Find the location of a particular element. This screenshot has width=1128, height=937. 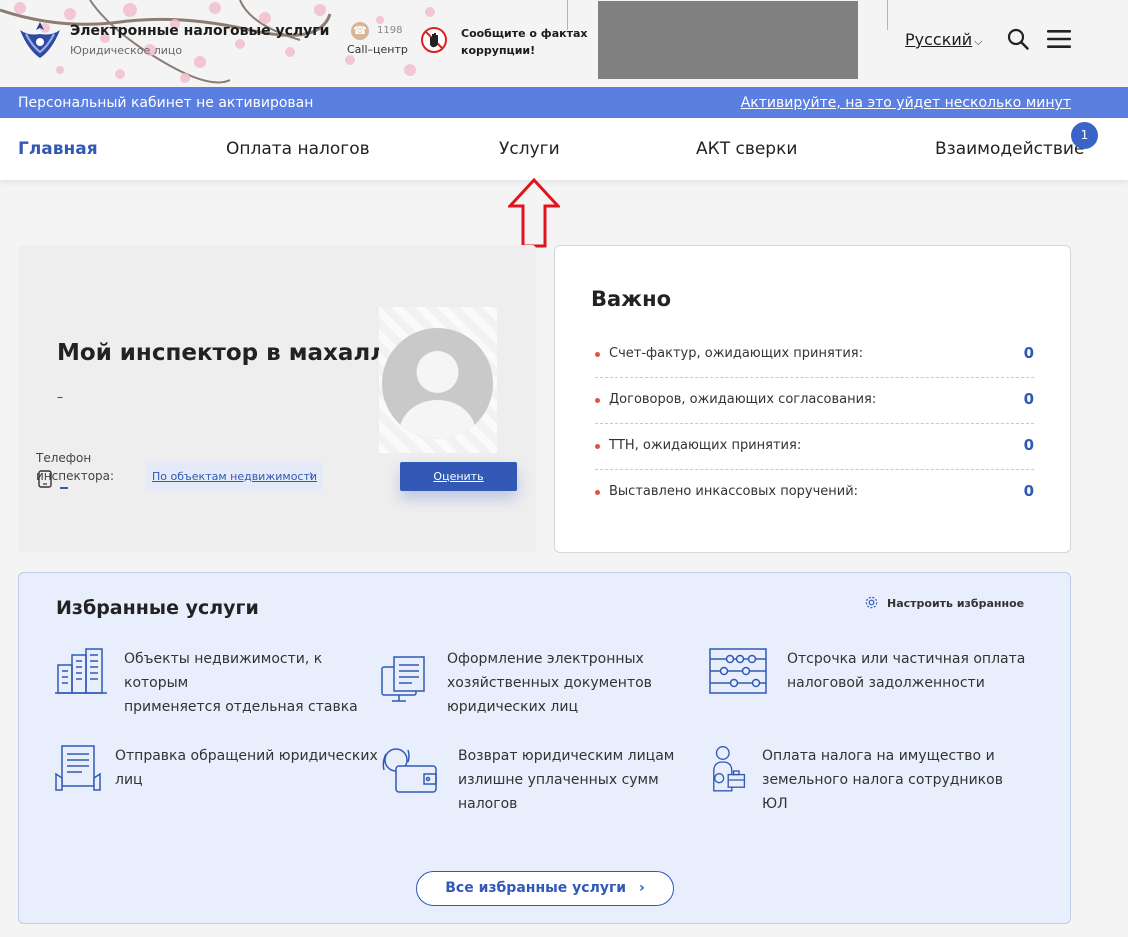

brand-subtitle: Юридическое лицо is located at coordinates (126, 50).